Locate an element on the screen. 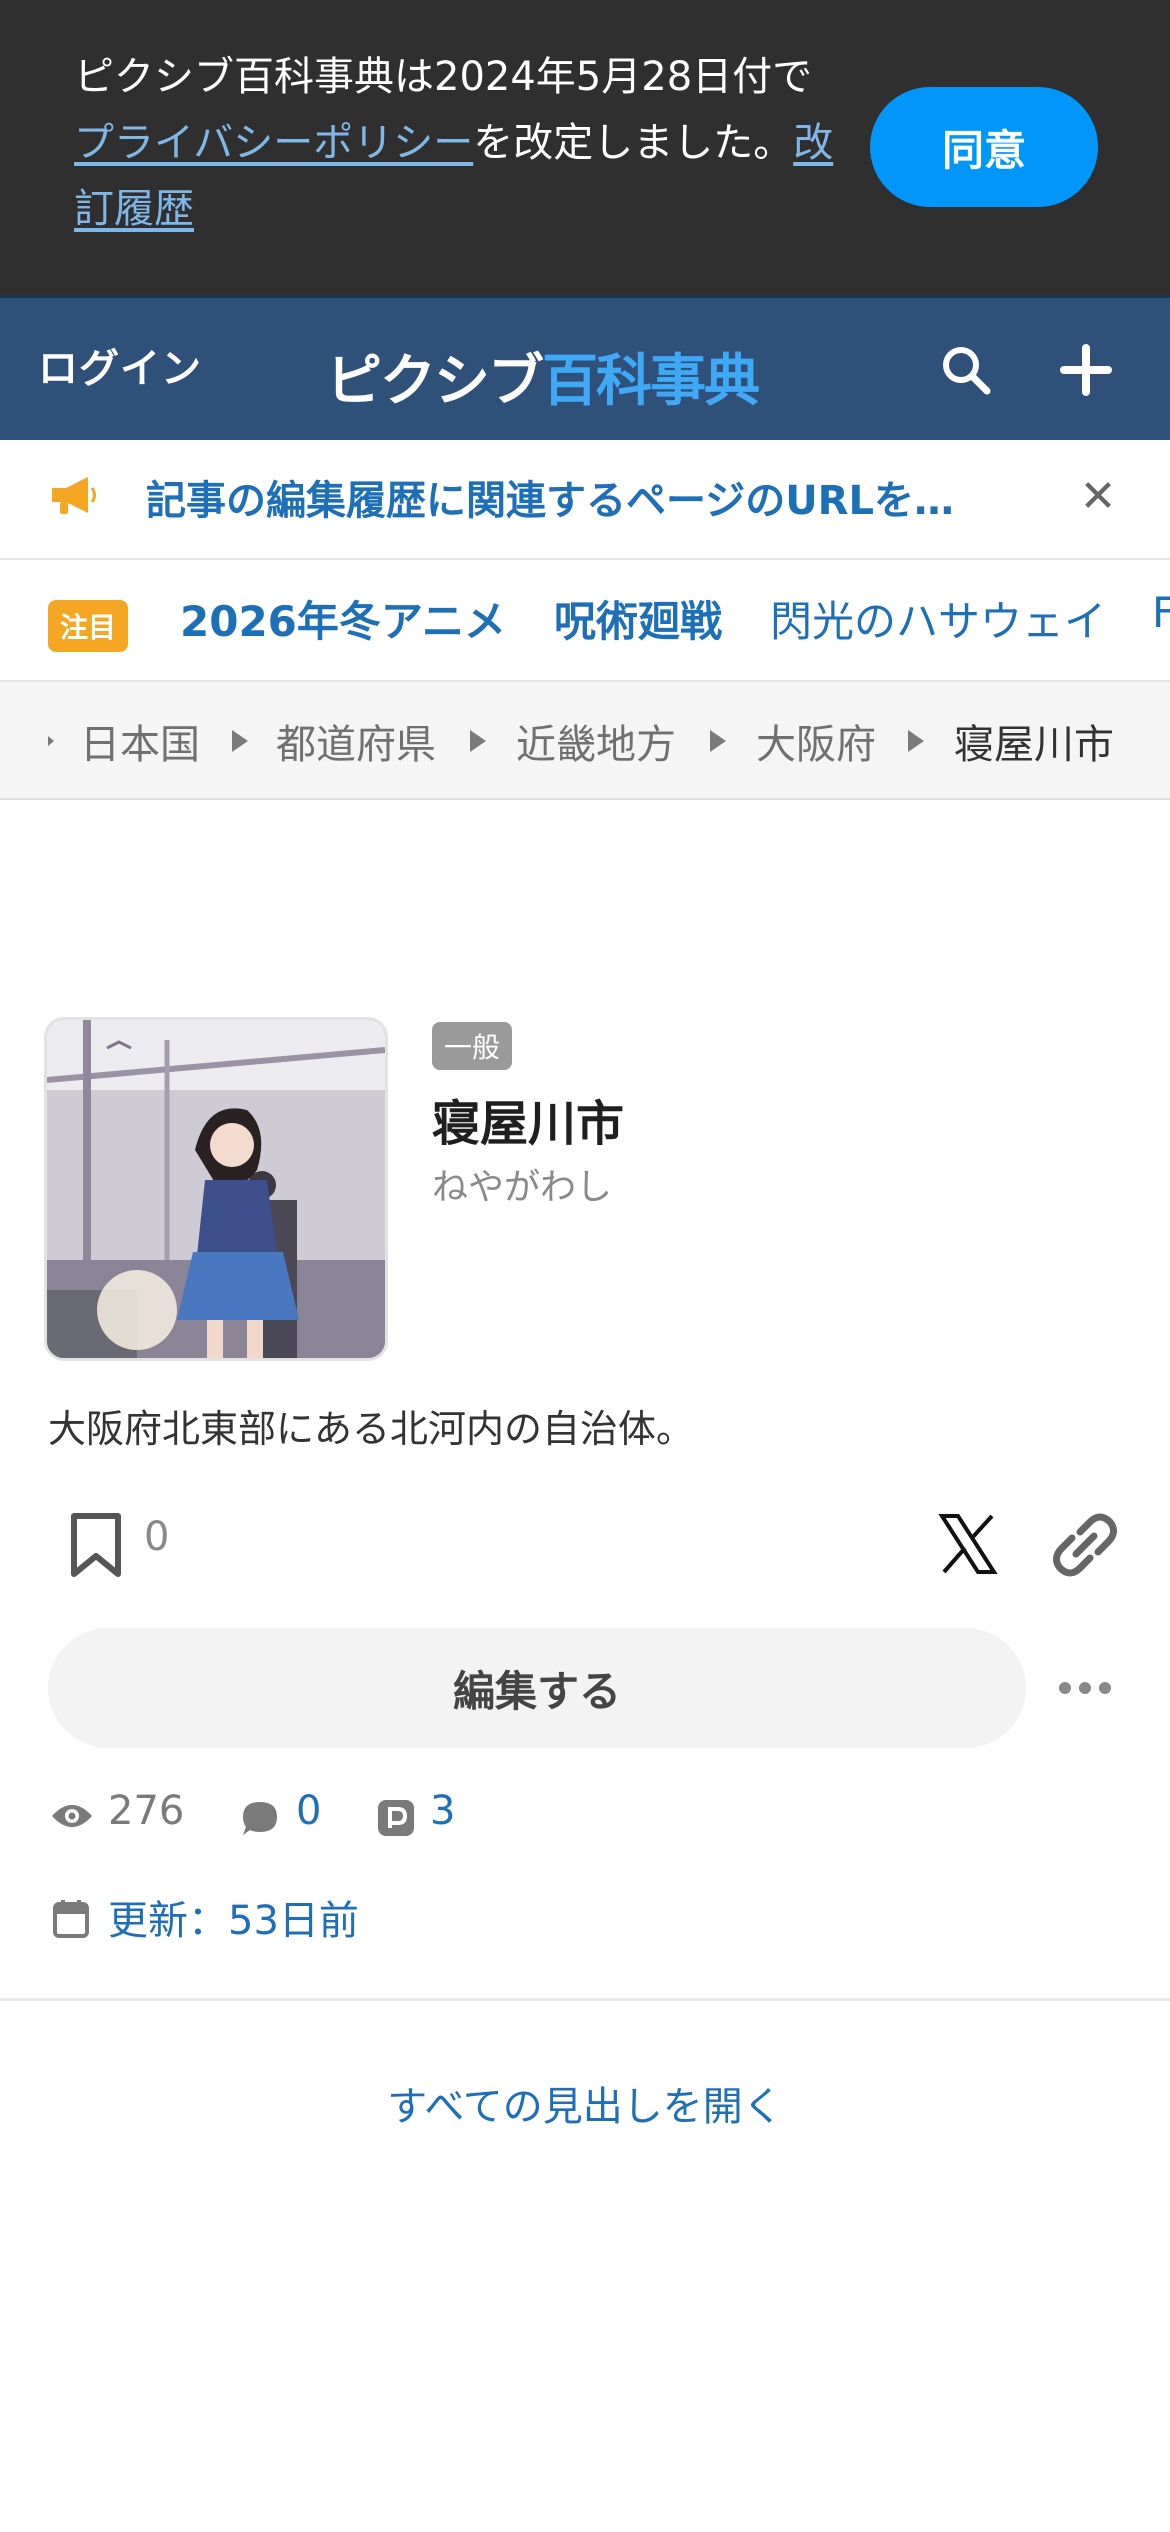 The height and width of the screenshot is (2532, 1170). article-summary: 大阪府北東部にある北河内の自治体。 is located at coordinates (371, 1429).